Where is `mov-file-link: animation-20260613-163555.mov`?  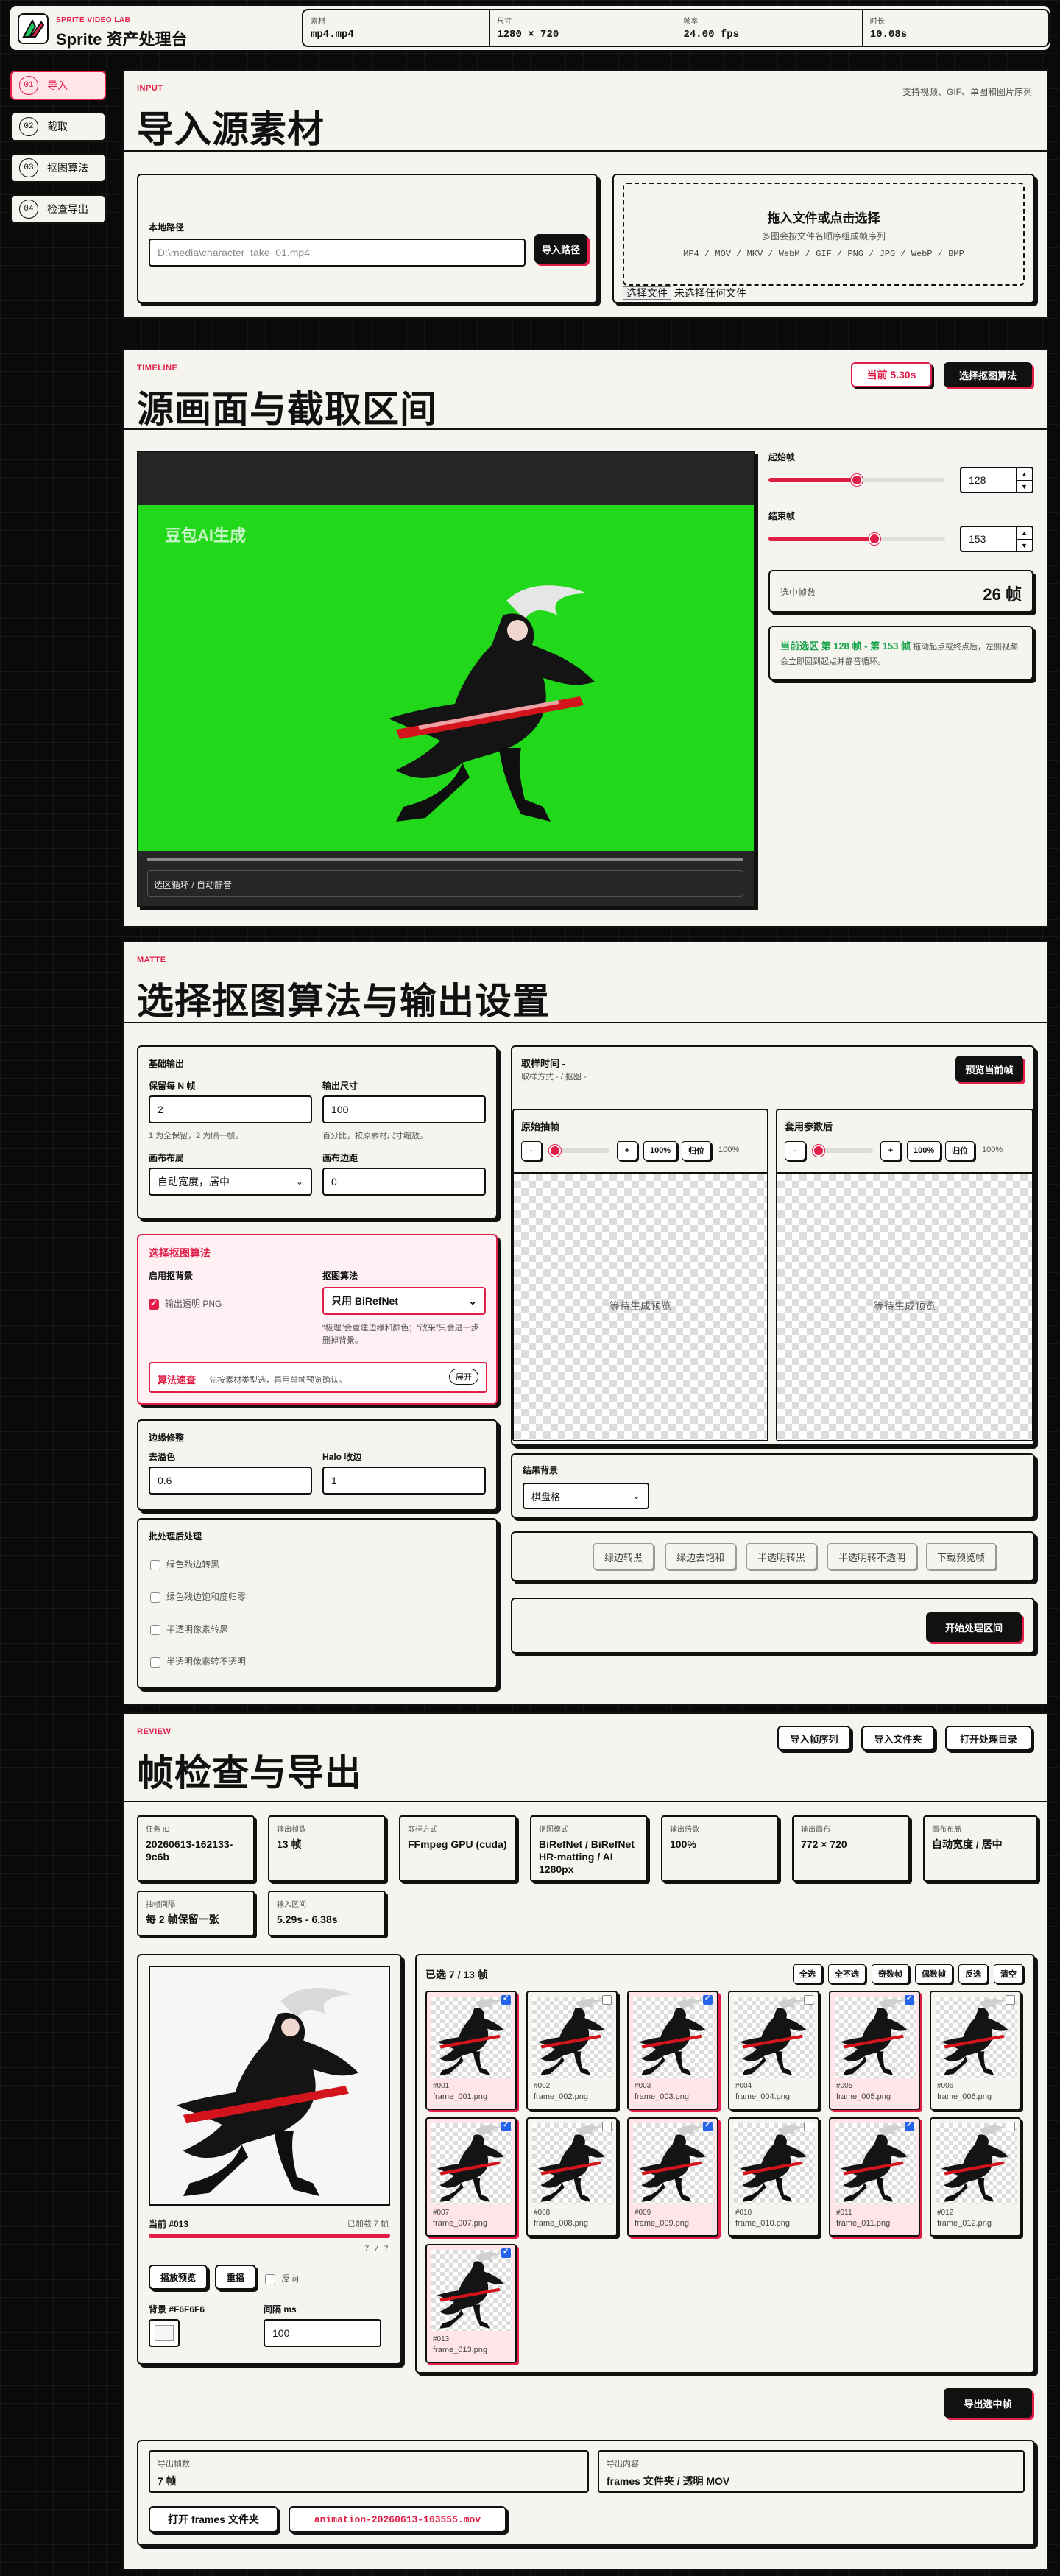 mov-file-link: animation-20260613-163555.mov is located at coordinates (397, 2519).